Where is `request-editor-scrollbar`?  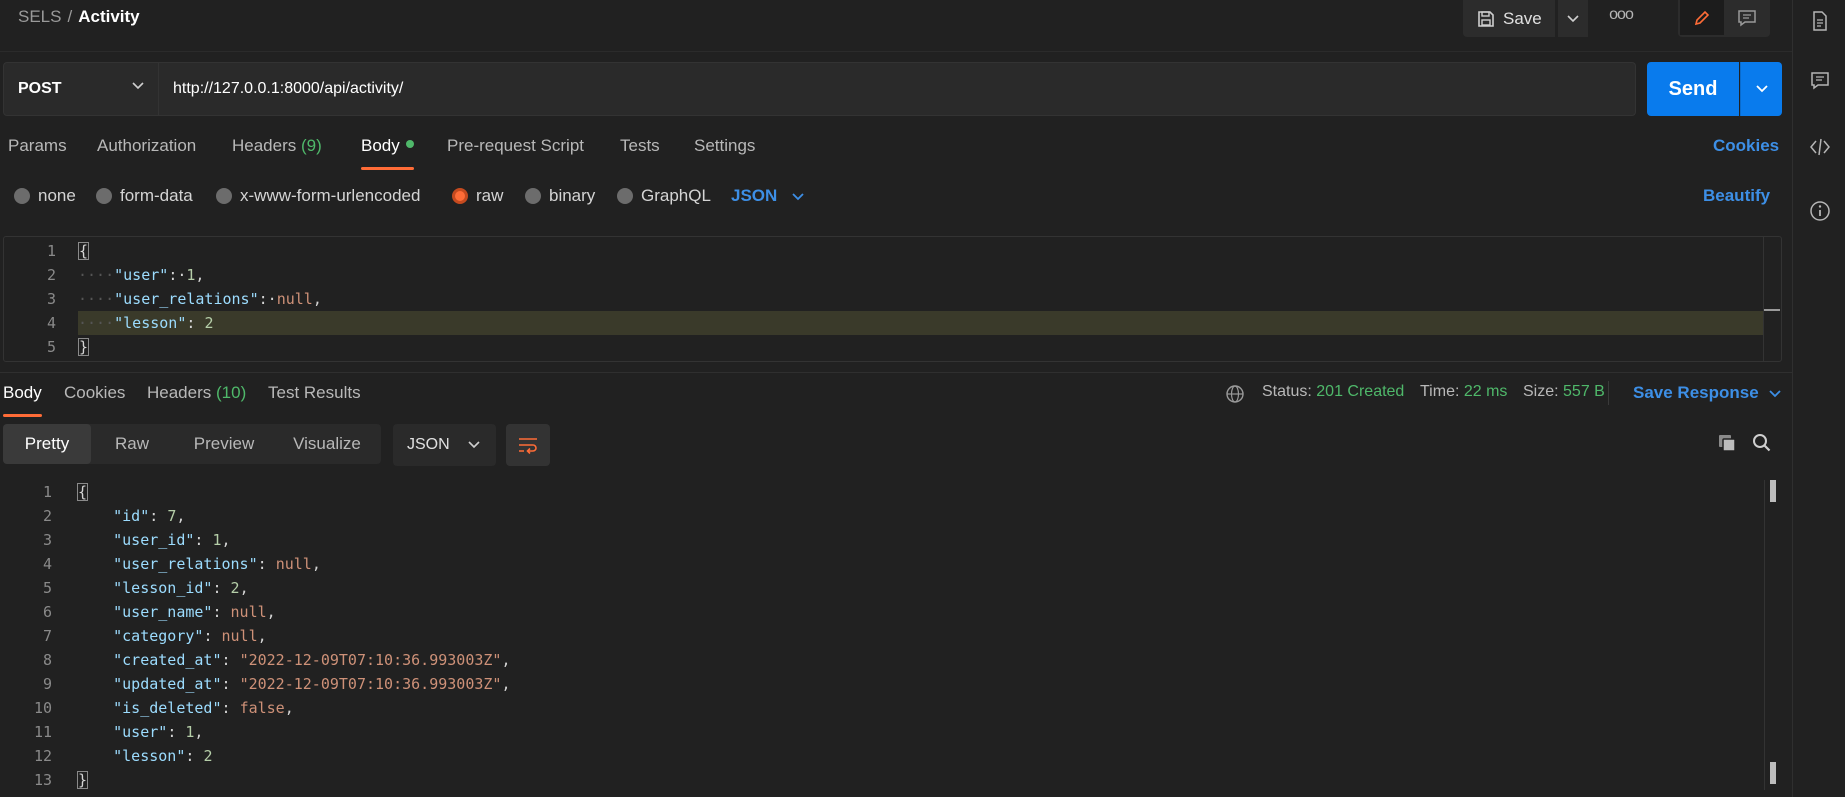
request-editor-scrollbar is located at coordinates (1772, 299).